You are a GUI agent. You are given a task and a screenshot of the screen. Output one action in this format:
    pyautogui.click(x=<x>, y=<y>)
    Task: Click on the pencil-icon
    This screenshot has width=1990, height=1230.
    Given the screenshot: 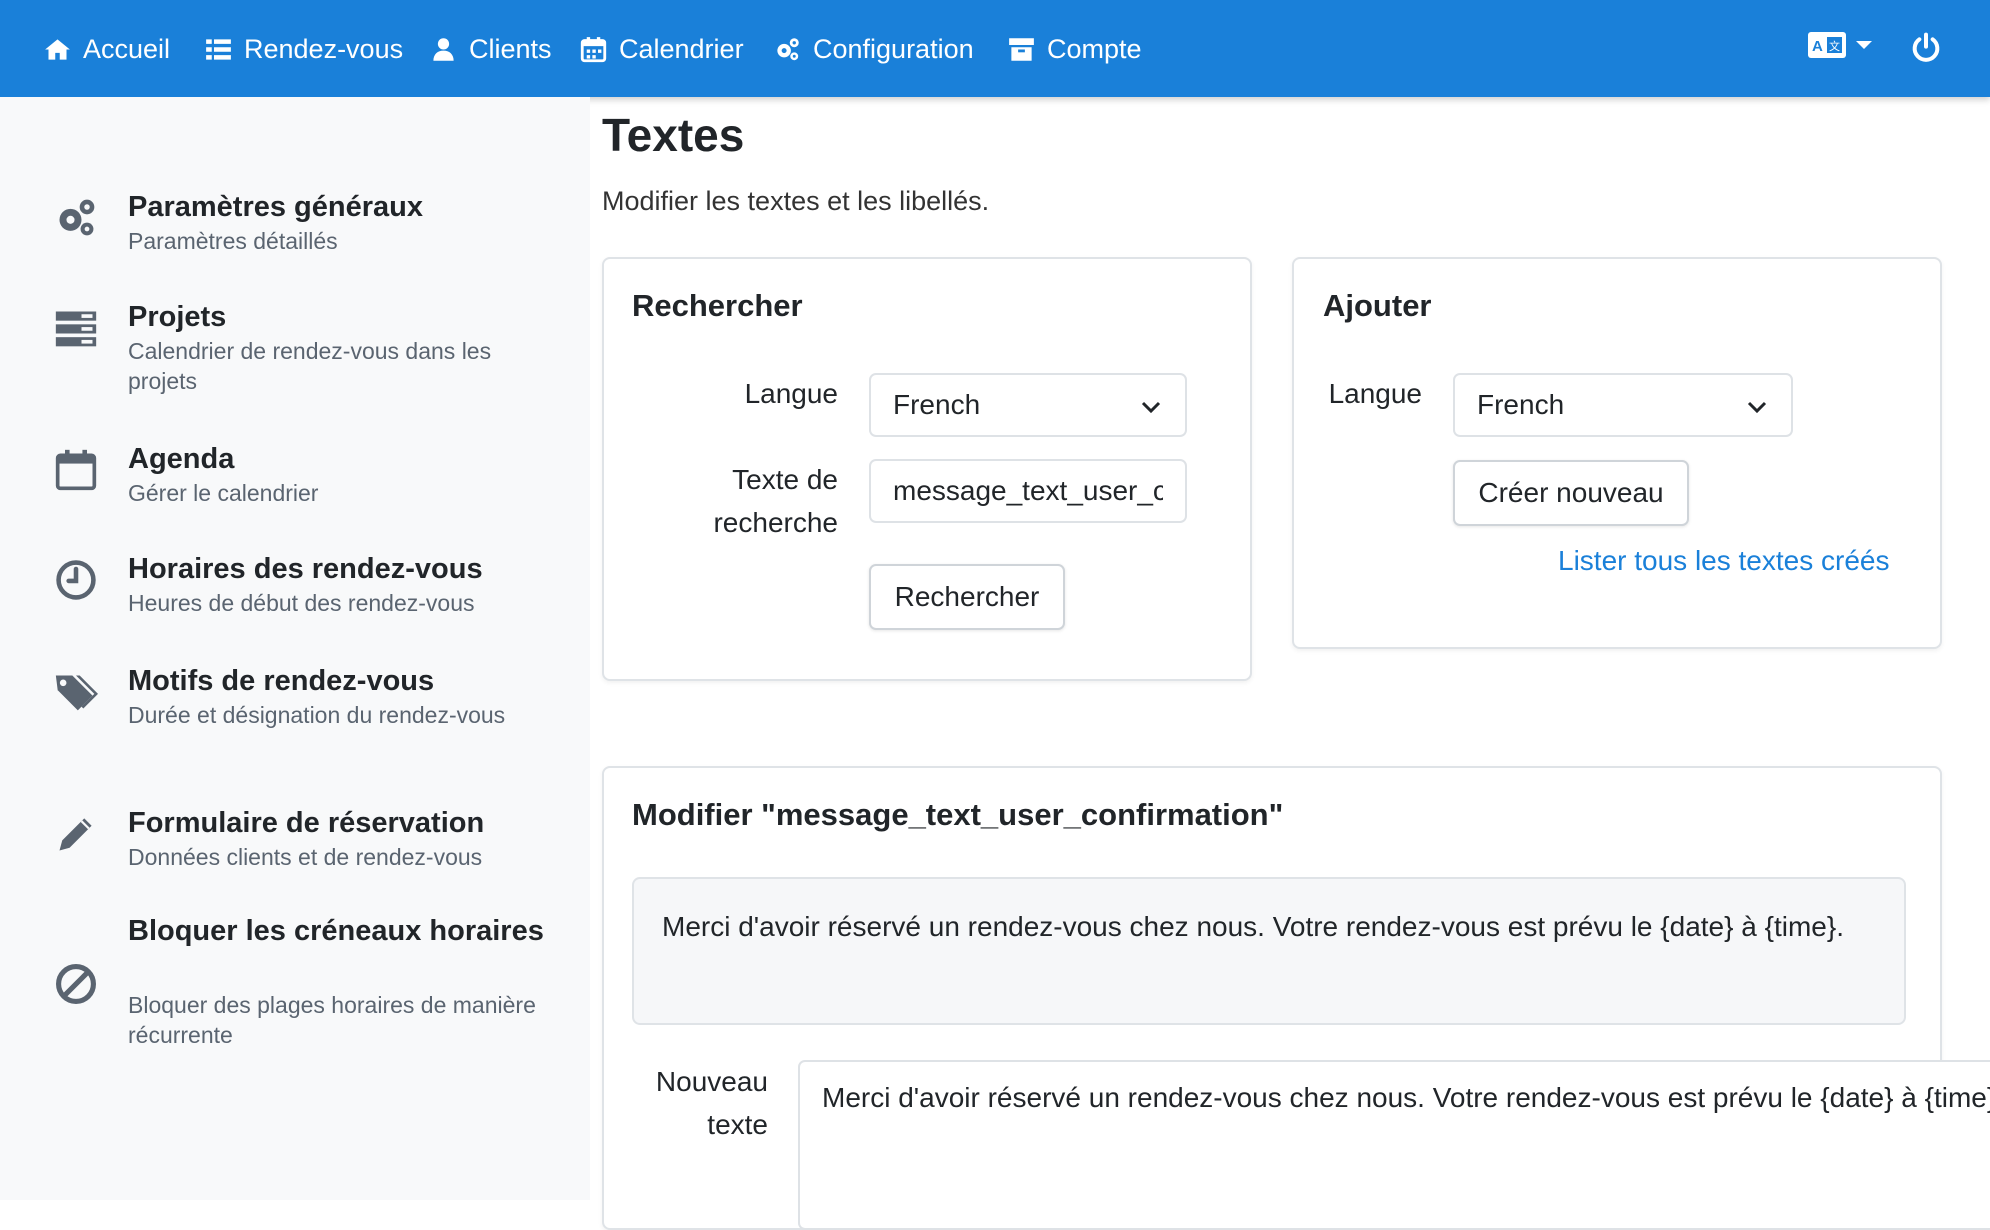 What is the action you would take?
    pyautogui.click(x=75, y=834)
    